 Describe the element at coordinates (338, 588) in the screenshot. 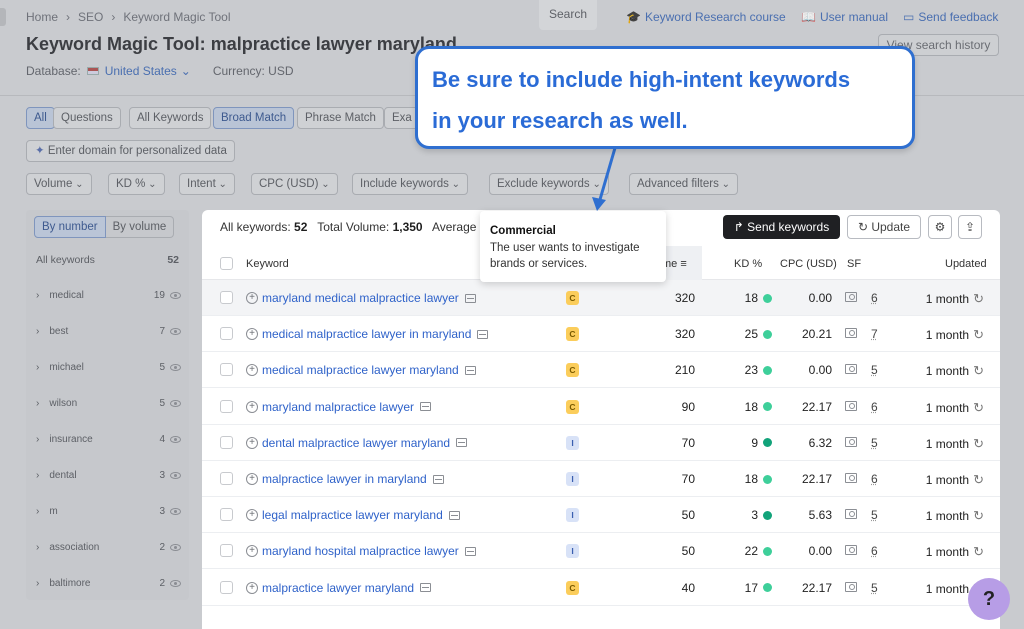

I see `keyword-link: malpractice lawyer maryland` at that location.